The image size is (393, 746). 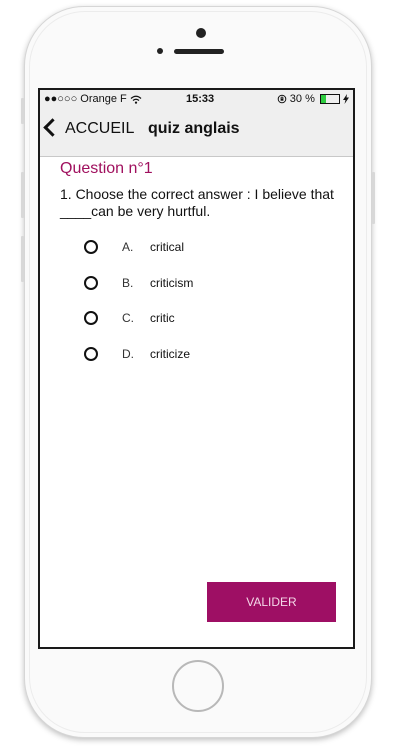 What do you see at coordinates (22, 195) in the screenshot?
I see `volume-up-button` at bounding box center [22, 195].